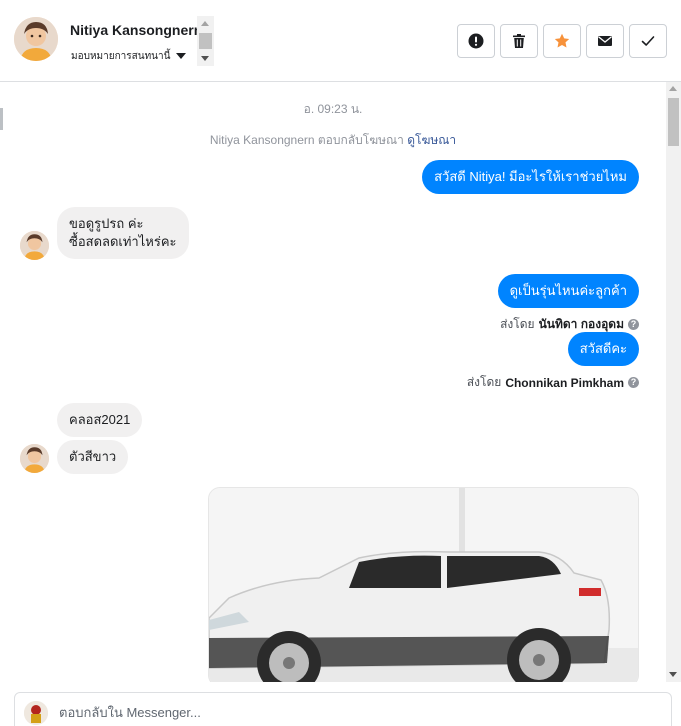 This screenshot has height=726, width=681. Describe the element at coordinates (123, 233) in the screenshot. I see `incoming-message: ขอดูรูปรถ ค่ะ ซื้อสดลดเท่าไหร่คะ` at that location.